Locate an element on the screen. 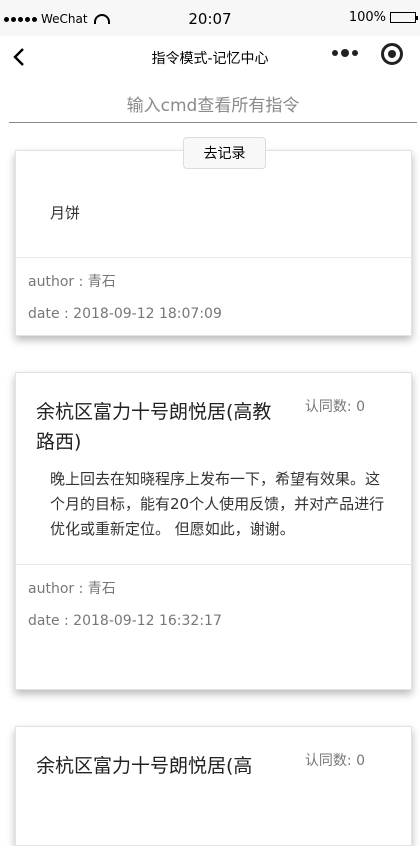  card-date: date : 2018-09-12 18:07:09 is located at coordinates (125, 314).